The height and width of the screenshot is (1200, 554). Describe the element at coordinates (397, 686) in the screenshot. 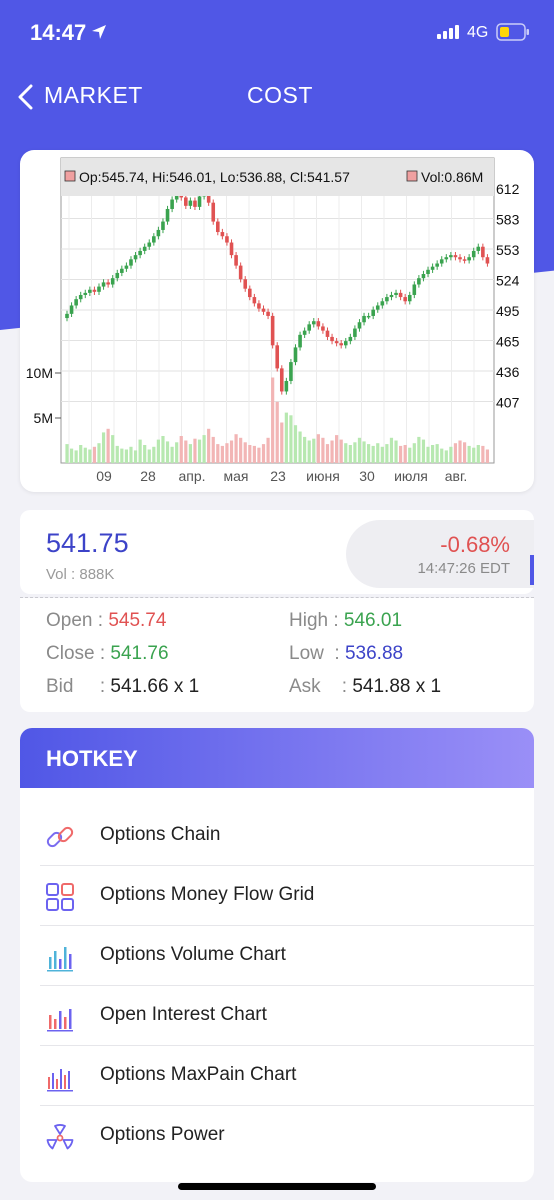

I see `ask-value: 541.88 x 1` at that location.